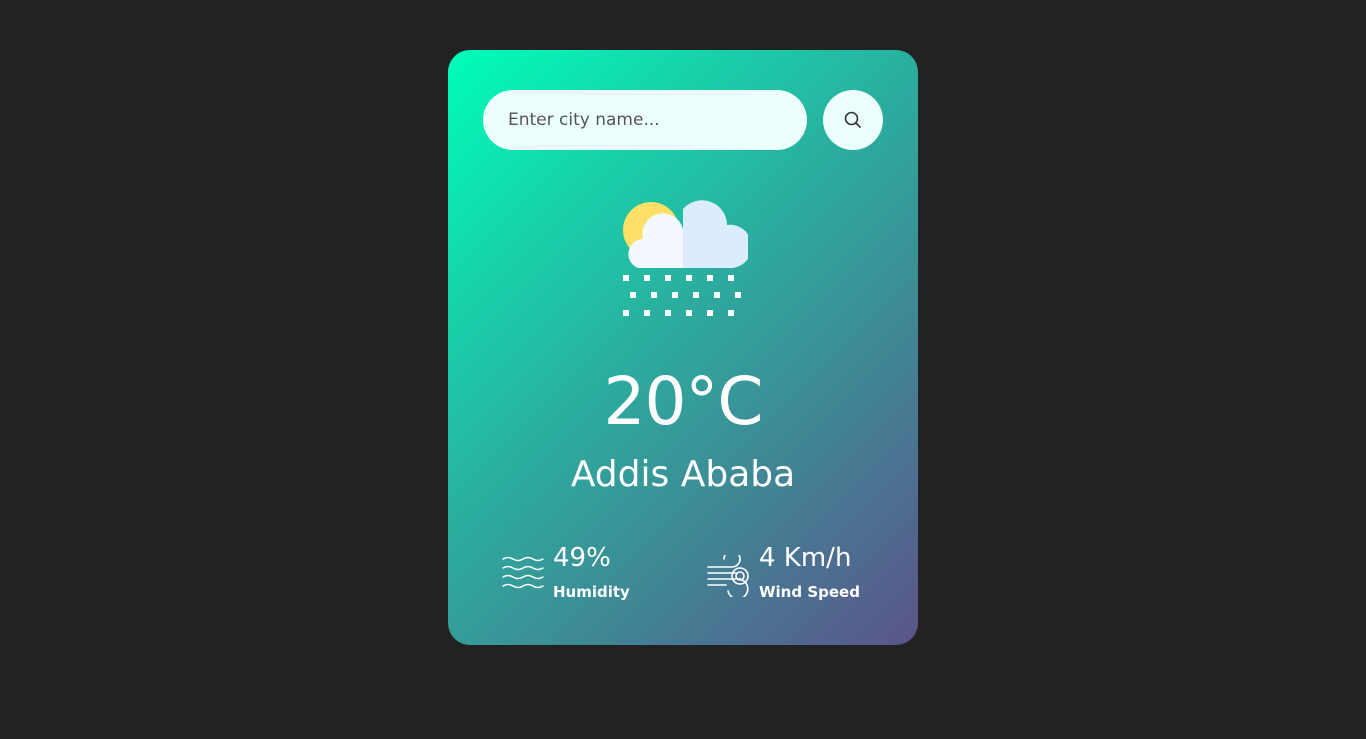 The width and height of the screenshot is (1366, 739). I want to click on wind-icon, so click(728, 576).